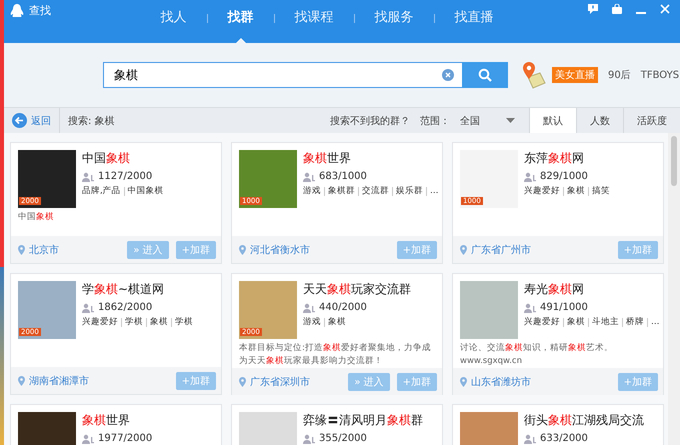 The image size is (680, 445). I want to click on group-name: 东萍象棋网, so click(593, 158).